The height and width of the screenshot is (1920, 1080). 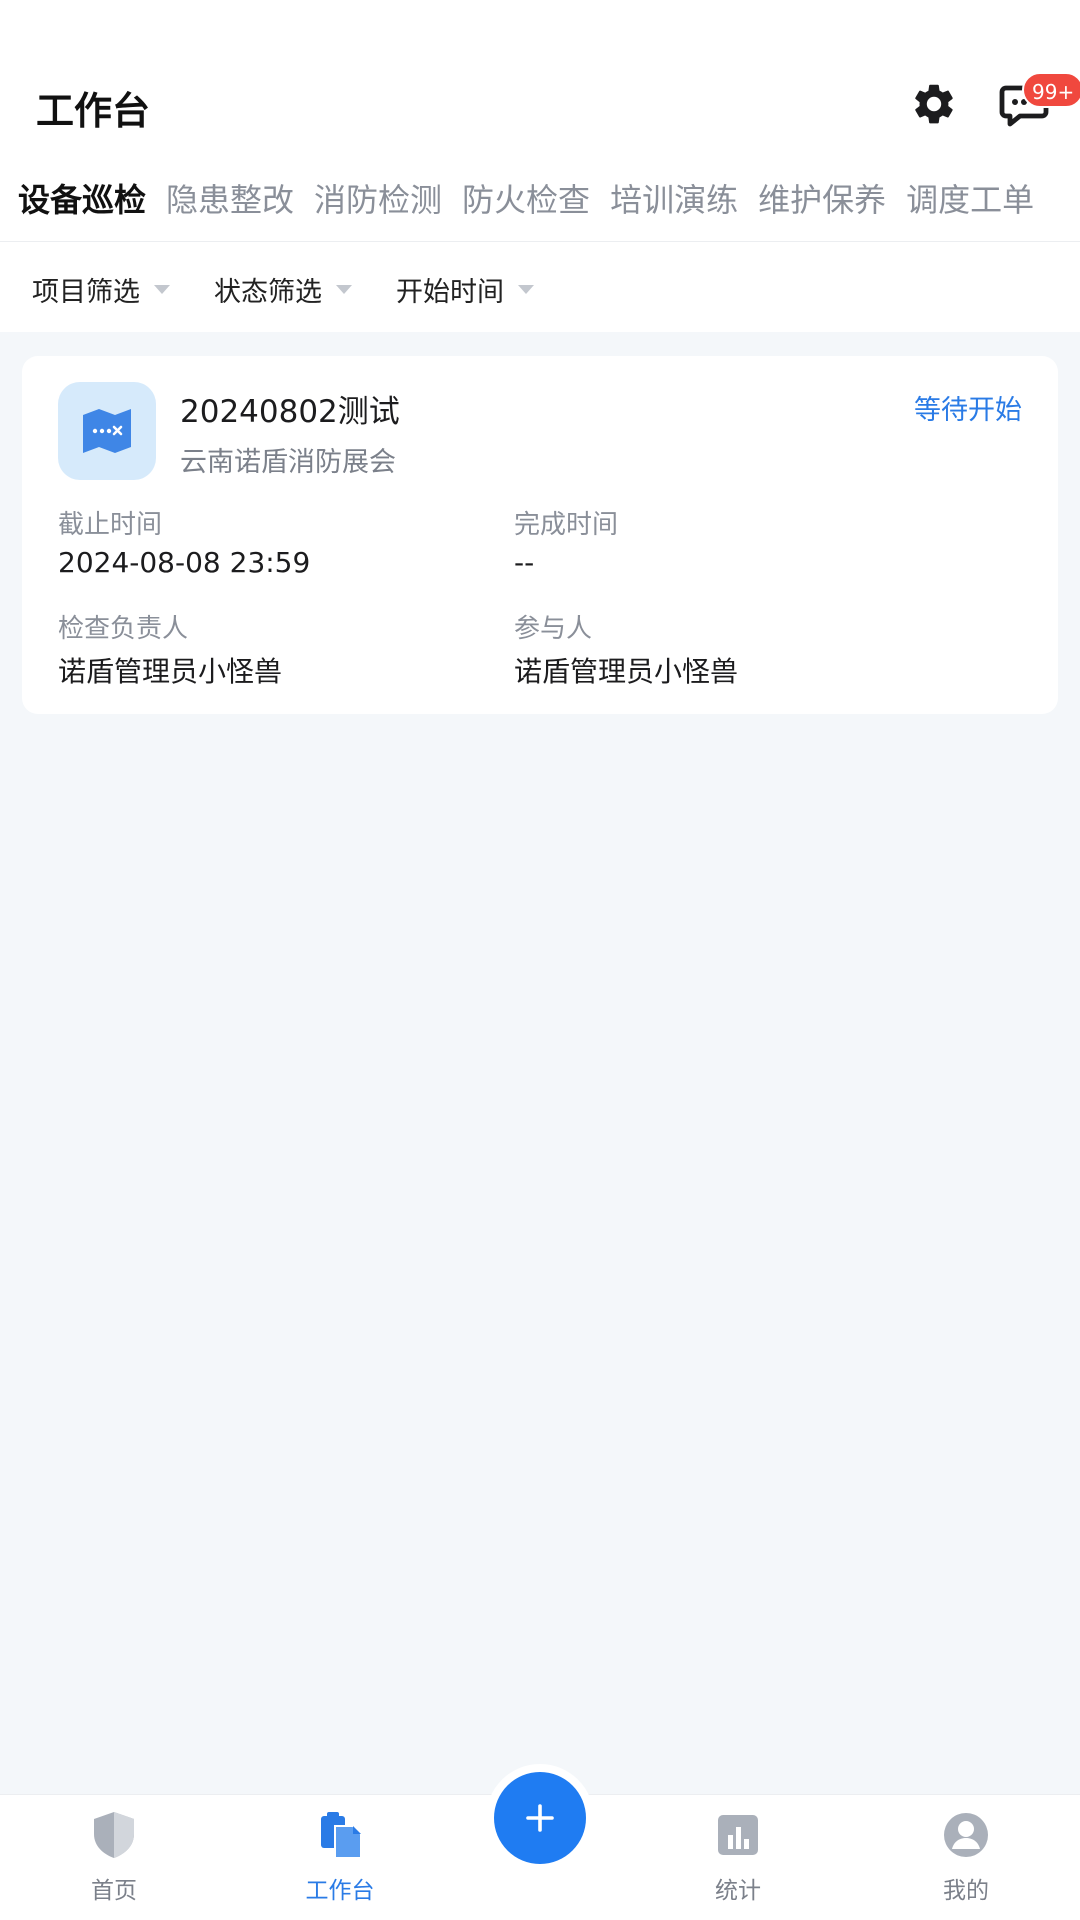 I want to click on user-icon, so click(x=966, y=1835).